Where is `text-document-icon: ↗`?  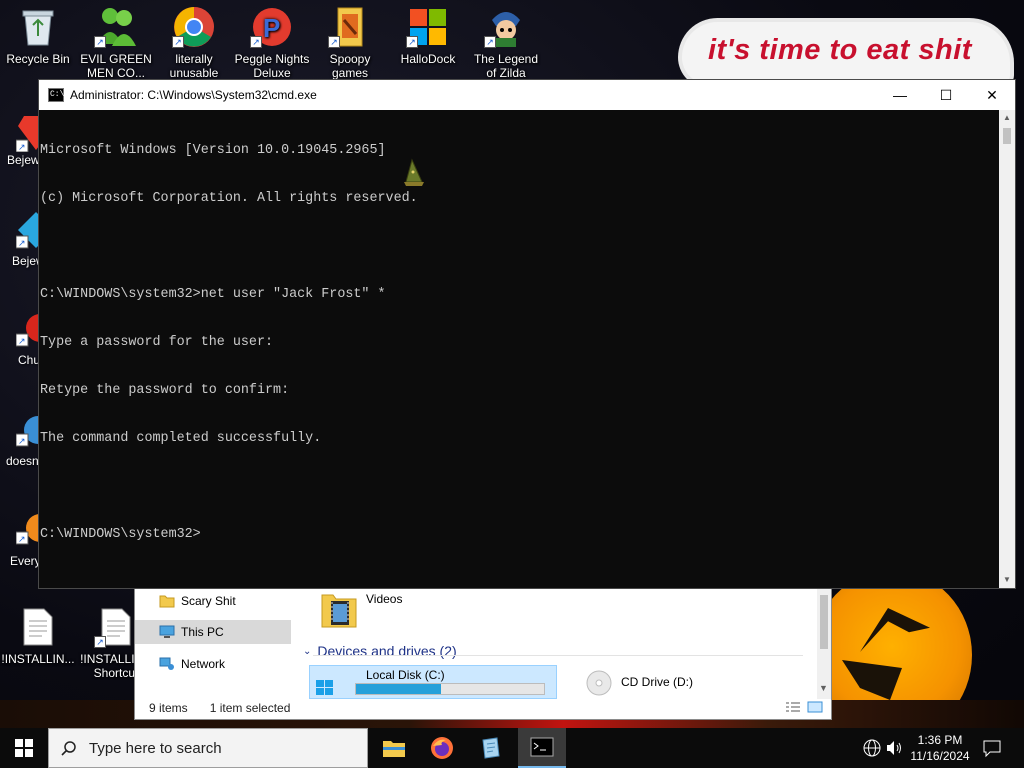 text-document-icon: ↗ is located at coordinates (116, 627).